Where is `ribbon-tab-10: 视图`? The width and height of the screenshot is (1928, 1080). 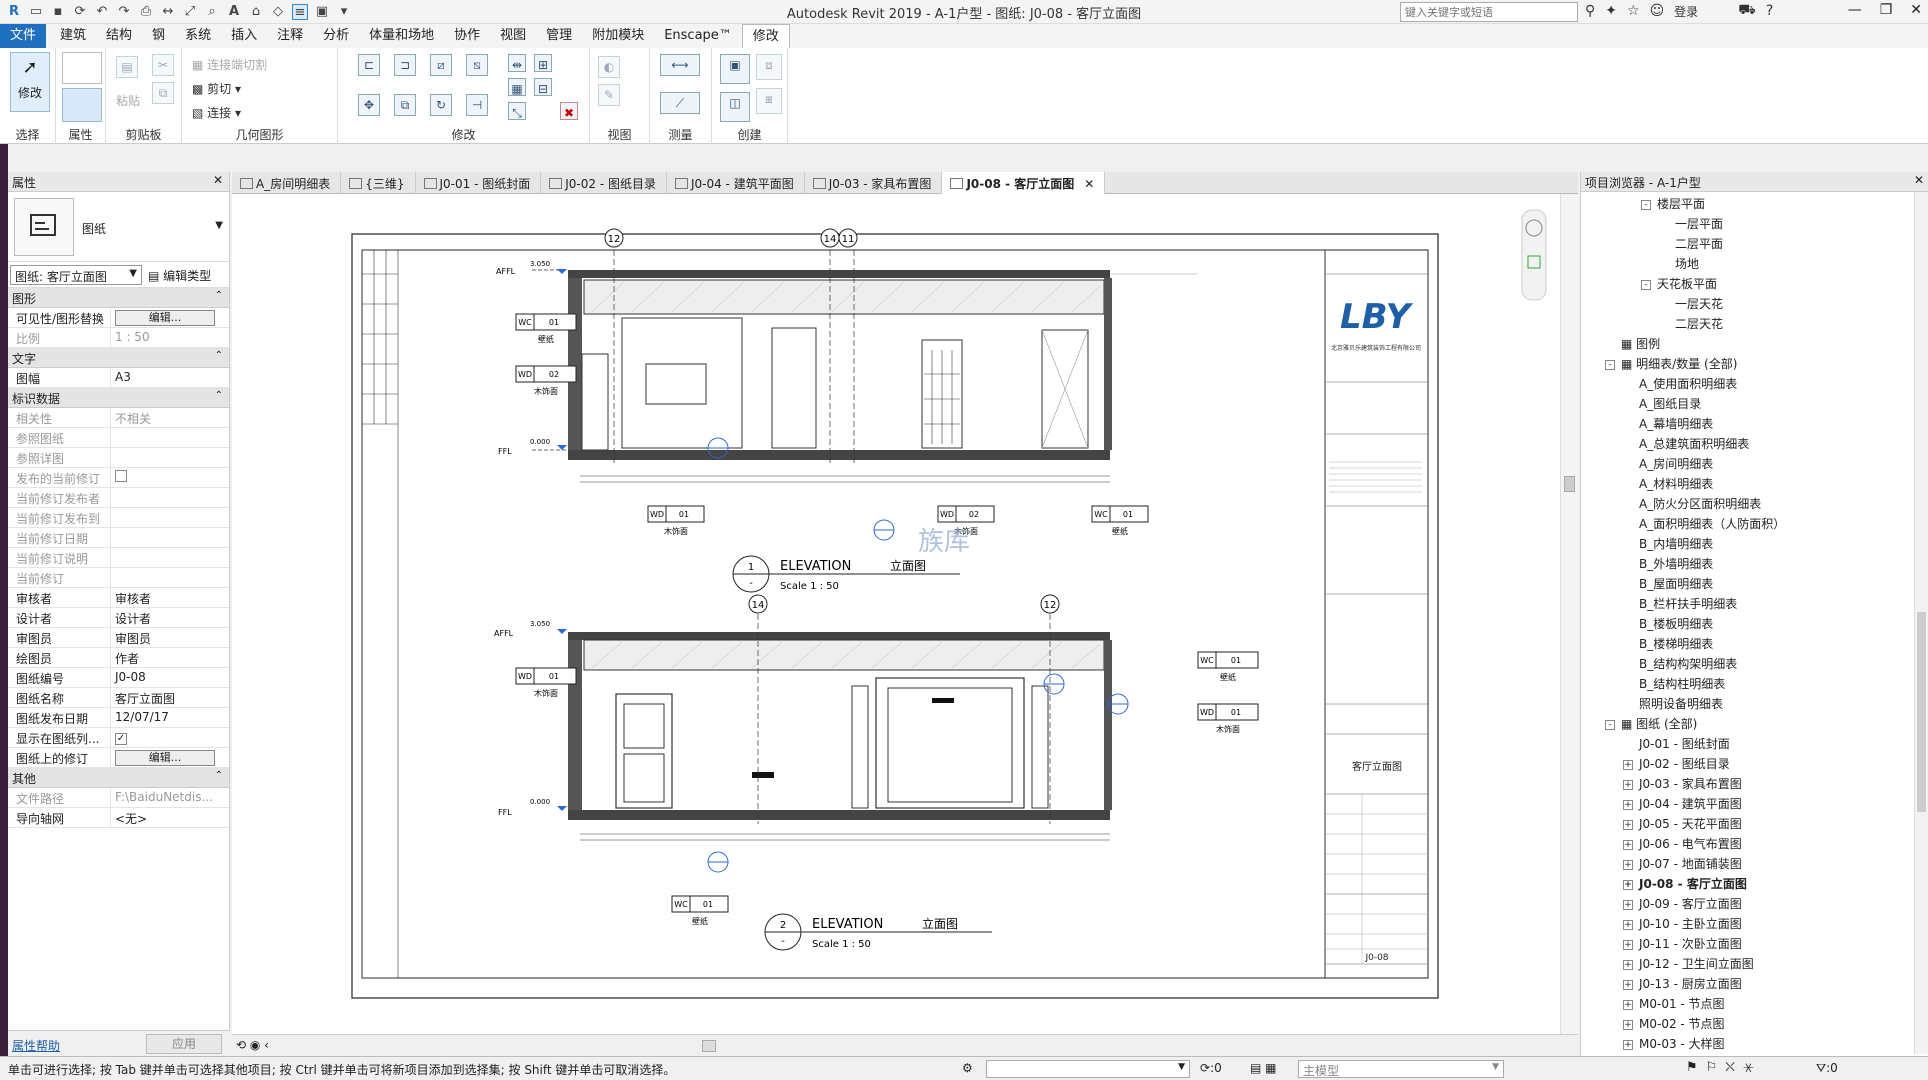
ribbon-tab-10: 视图 is located at coordinates (513, 36).